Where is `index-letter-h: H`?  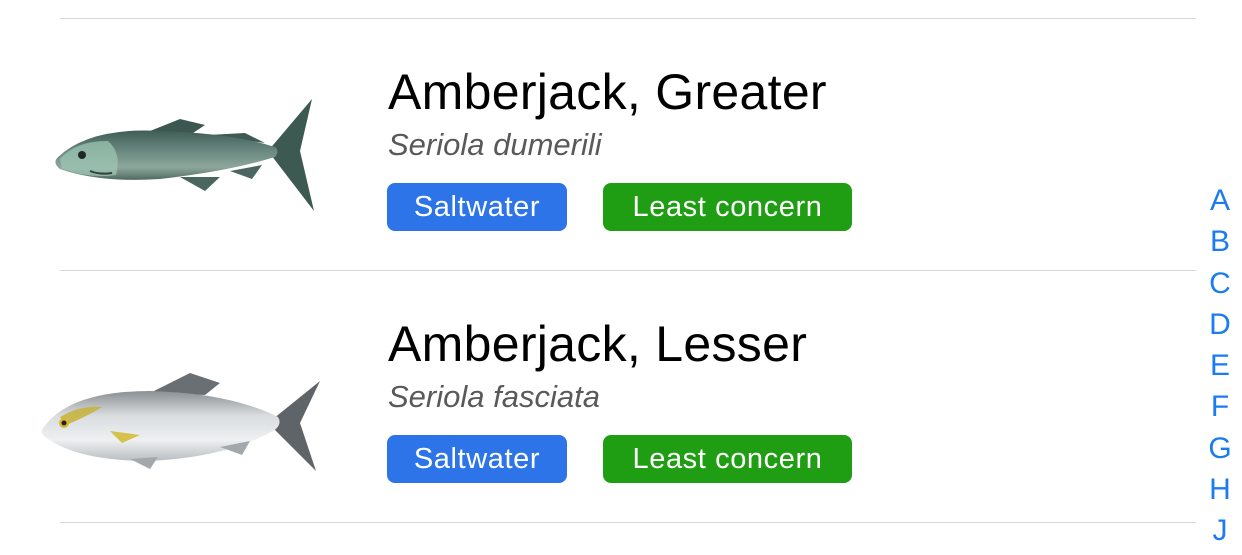 index-letter-h: H is located at coordinates (1220, 489).